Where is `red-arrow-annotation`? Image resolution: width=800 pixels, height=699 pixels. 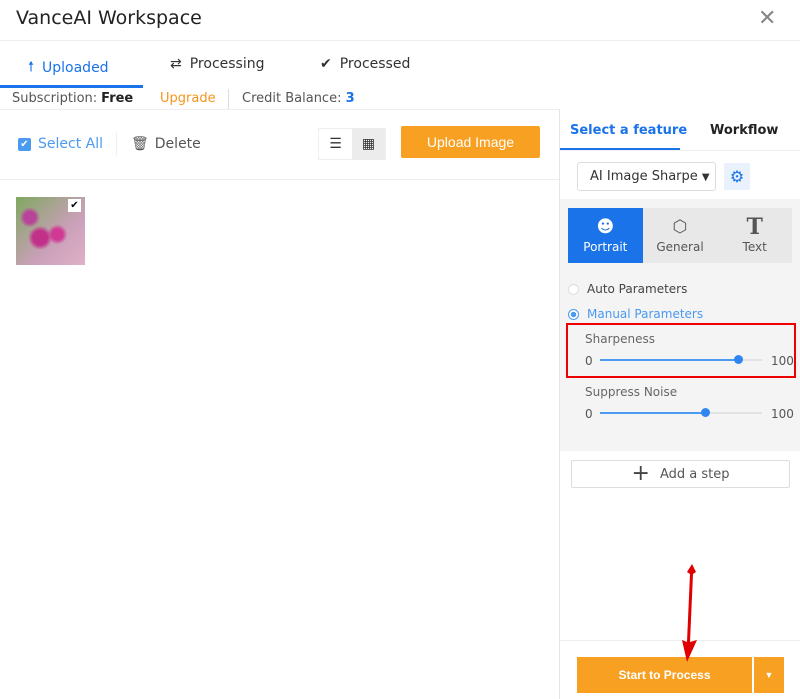
red-arrow-annotation is located at coordinates (689, 613).